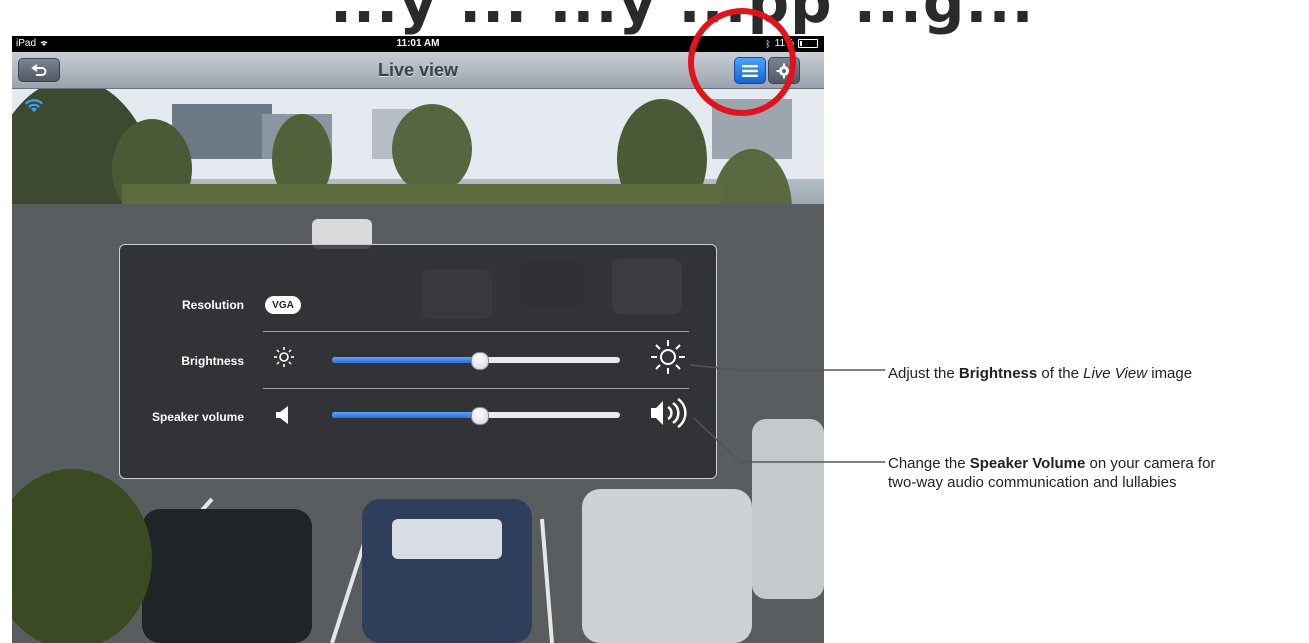 The width and height of the screenshot is (1309, 643). What do you see at coordinates (405, 415) in the screenshot?
I see `speaker-volume-slider-fill` at bounding box center [405, 415].